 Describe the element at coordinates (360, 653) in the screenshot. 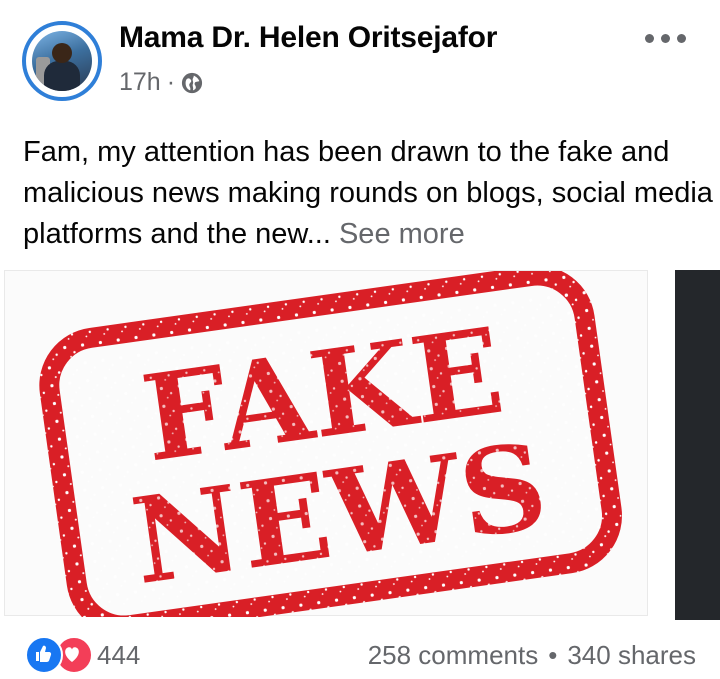

I see `post-footer: 444 258 comments • 340 shares` at that location.